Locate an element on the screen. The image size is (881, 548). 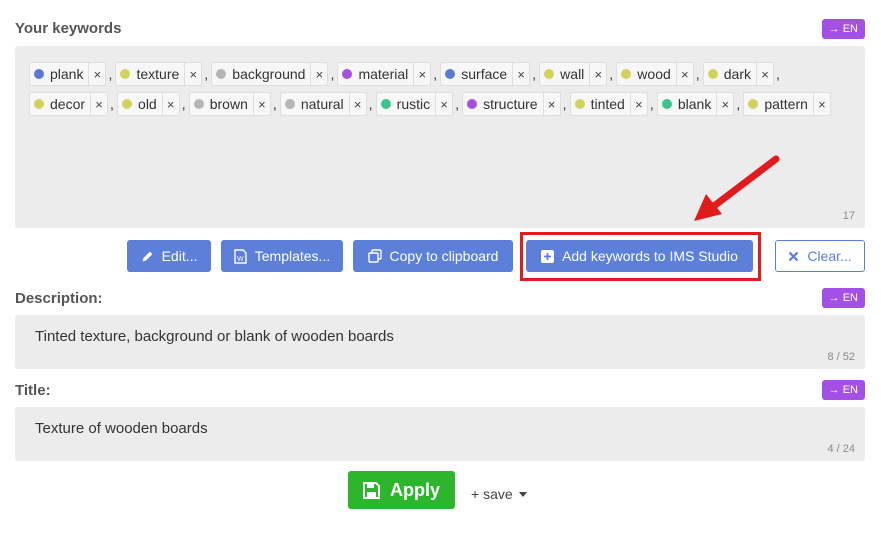
title-counter: 4 / 24 is located at coordinates (841, 449).